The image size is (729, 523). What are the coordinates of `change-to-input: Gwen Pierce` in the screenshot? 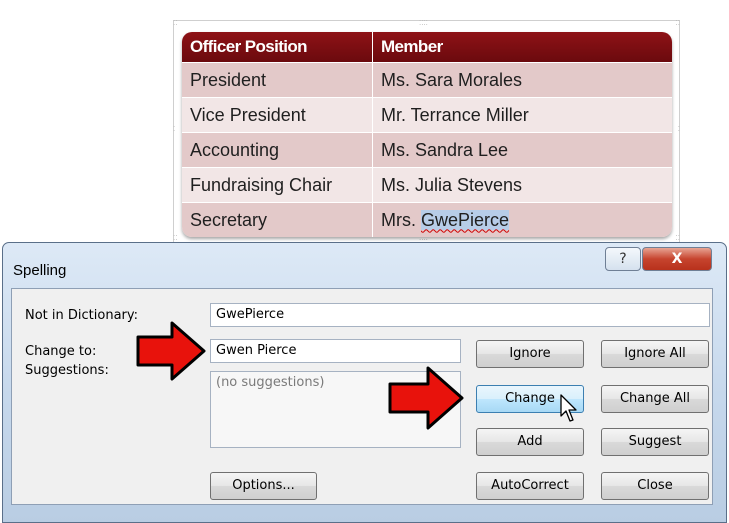 It's located at (335, 351).